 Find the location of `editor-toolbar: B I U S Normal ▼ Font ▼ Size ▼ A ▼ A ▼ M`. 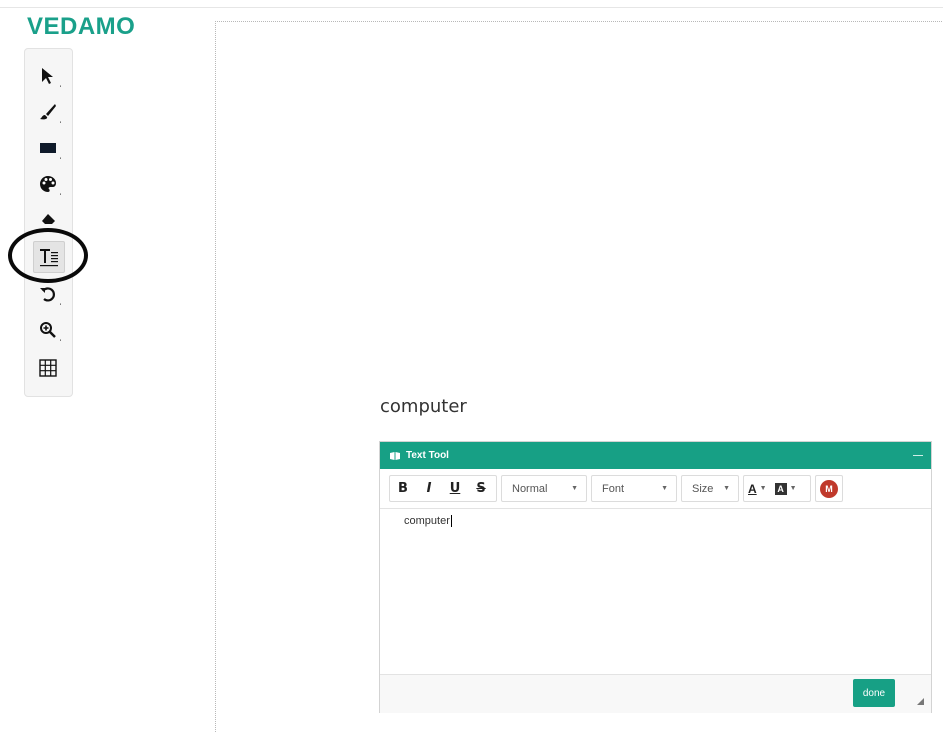

editor-toolbar: B I U S Normal ▼ Font ▼ Size ▼ A ▼ A ▼ M is located at coordinates (618, 488).